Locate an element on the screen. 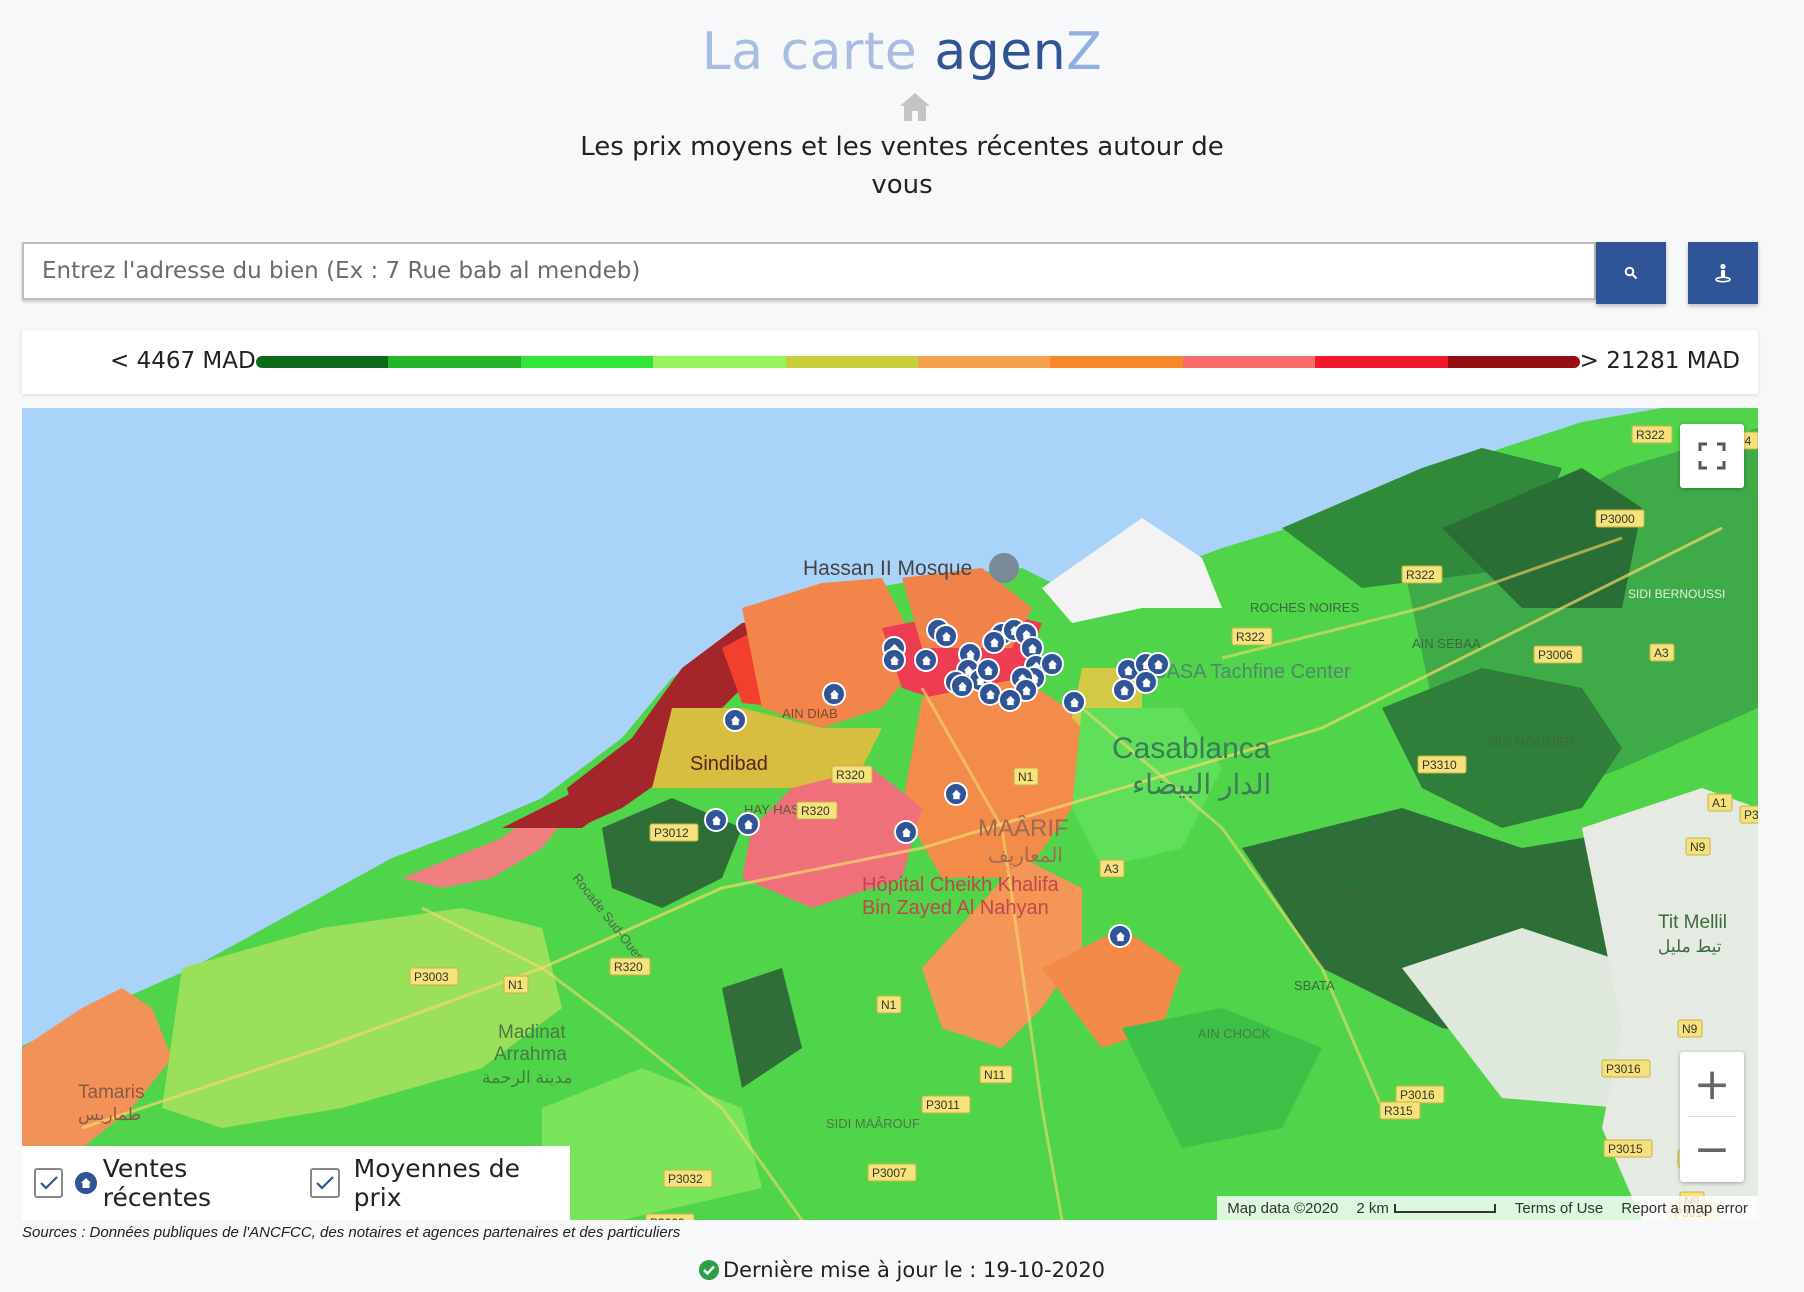 The width and height of the screenshot is (1804, 1292). map-label-sidi-maarouf: SIDI MAÂROUF is located at coordinates (873, 1123).